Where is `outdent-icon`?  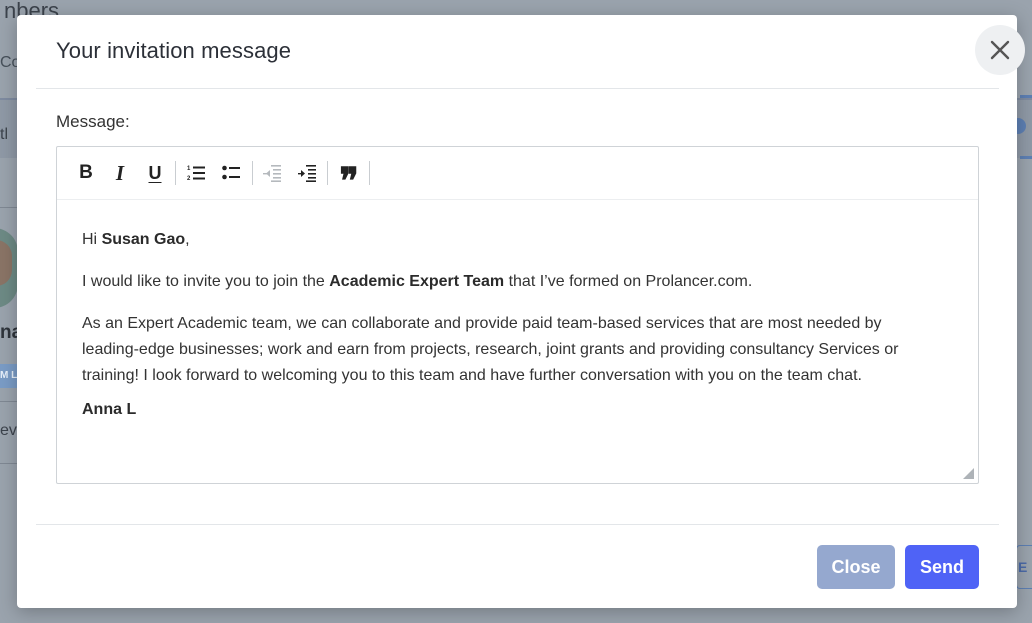
outdent-icon is located at coordinates (272, 173).